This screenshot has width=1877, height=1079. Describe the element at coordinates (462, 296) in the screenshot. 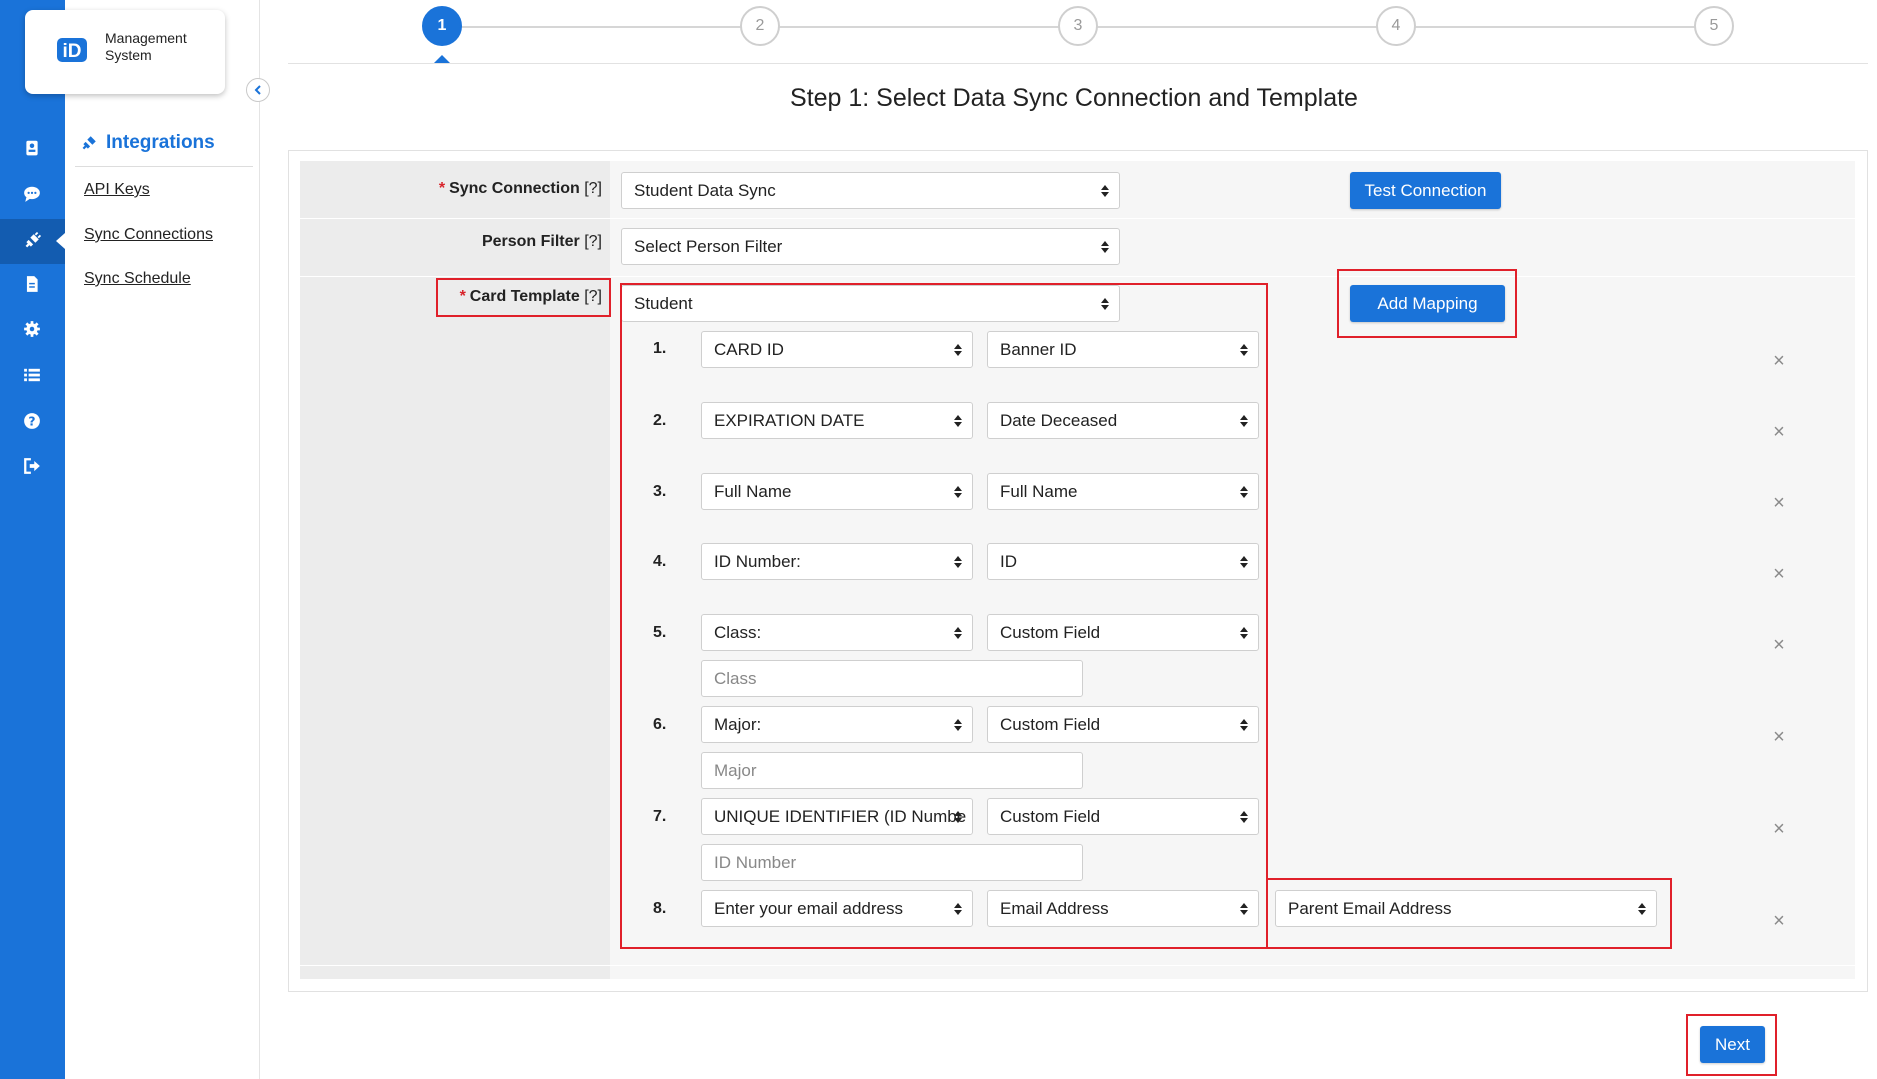

I see `required-mark: *` at that location.